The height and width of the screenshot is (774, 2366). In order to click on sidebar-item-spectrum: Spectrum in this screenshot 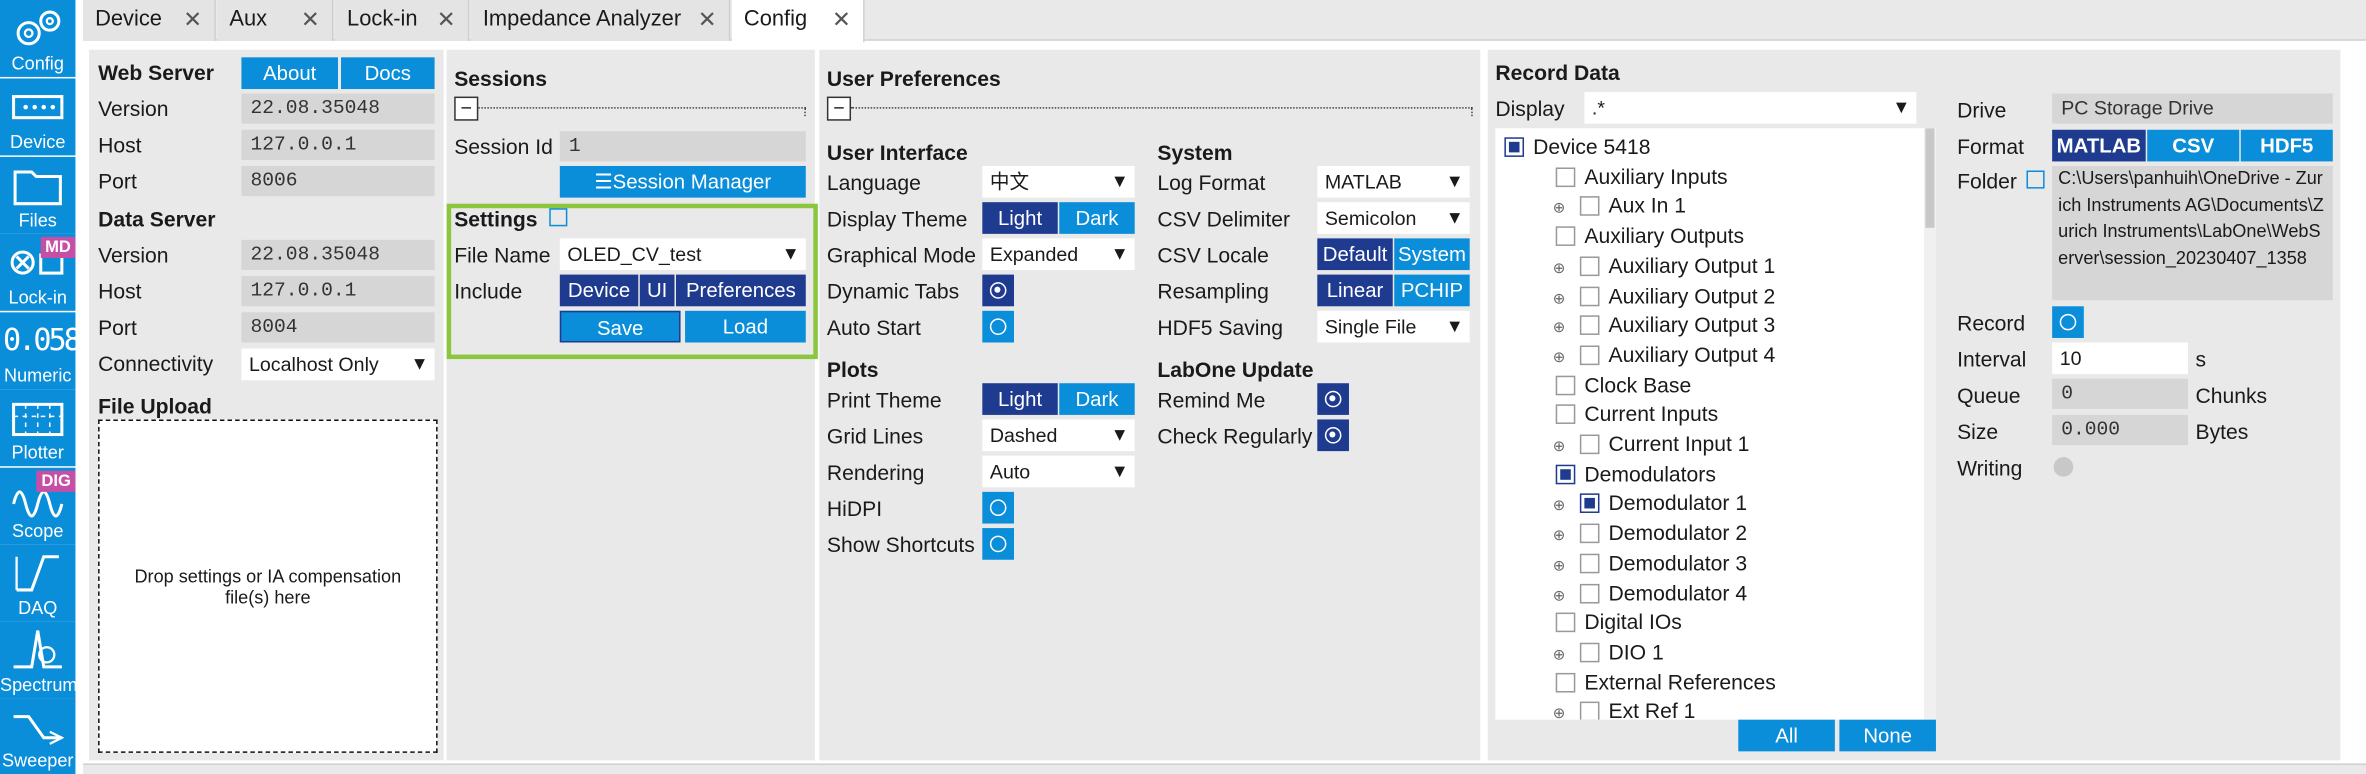, I will do `click(38, 660)`.